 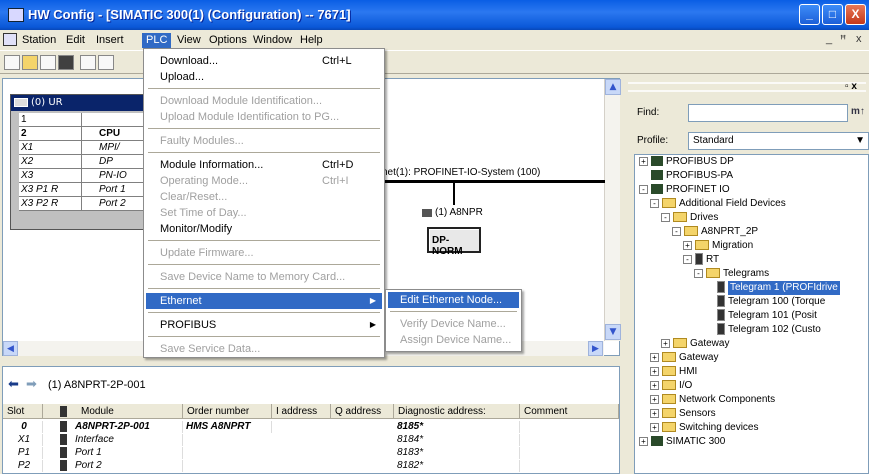 What do you see at coordinates (227, 427) in the screenshot?
I see `row-order-number: HMS A8NPRT` at bounding box center [227, 427].